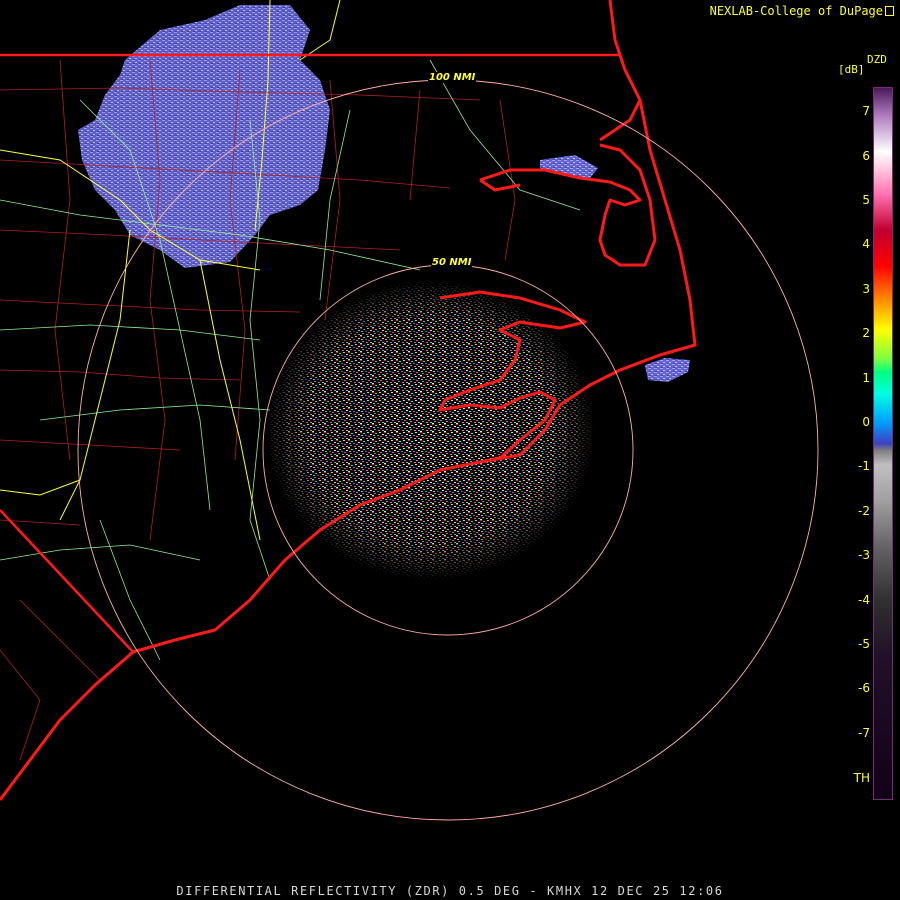 This screenshot has height=900, width=900. Describe the element at coordinates (864, 555) in the screenshot. I see `scale-tick: -3` at that location.